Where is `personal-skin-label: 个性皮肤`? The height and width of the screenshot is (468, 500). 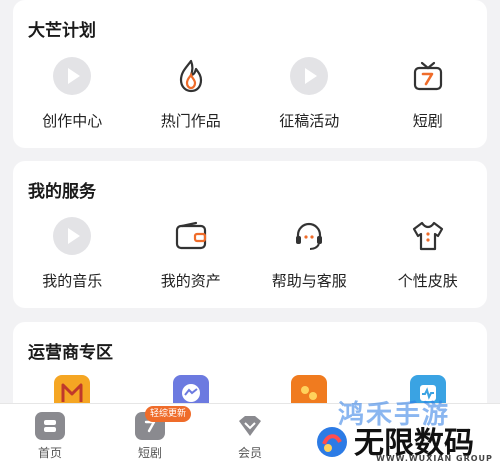
personal-skin-label: 个性皮肤 is located at coordinates (427, 281).